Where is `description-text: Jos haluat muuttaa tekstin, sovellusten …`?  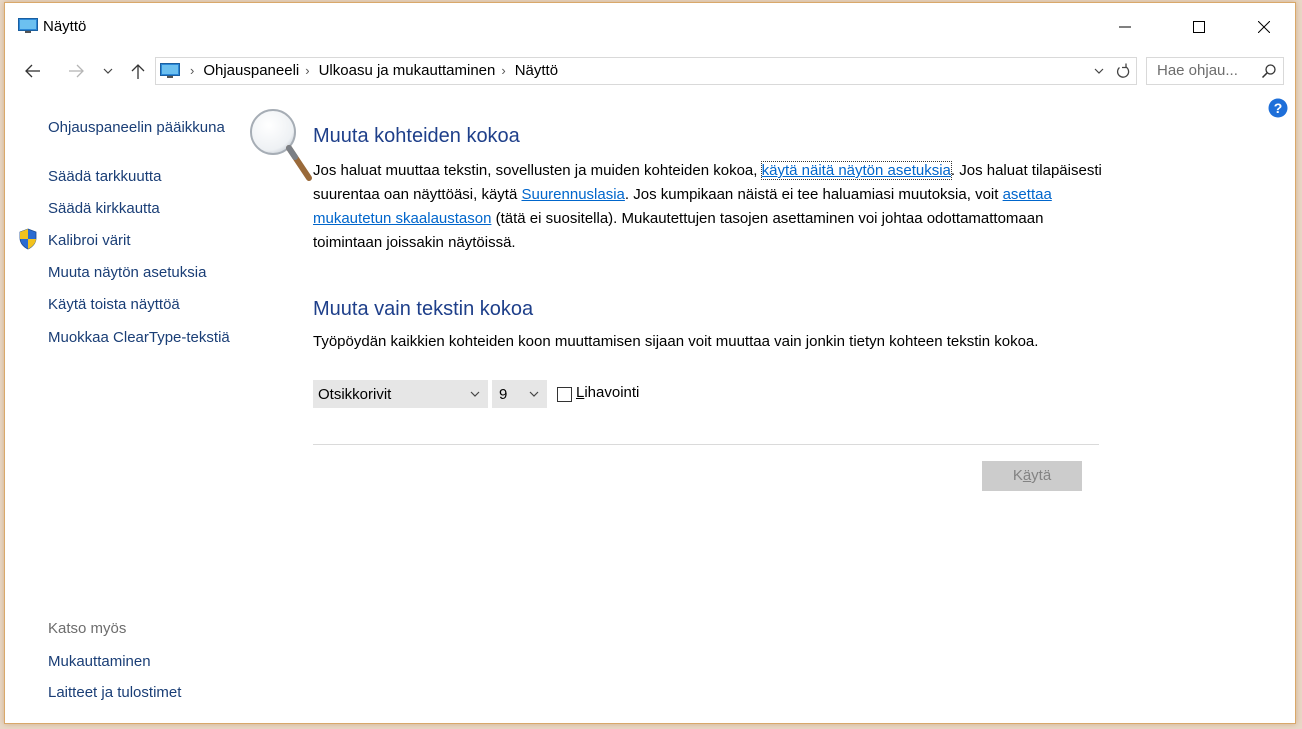 description-text: Jos haluat muuttaa tekstin, sovellusten … is located at coordinates (537, 170).